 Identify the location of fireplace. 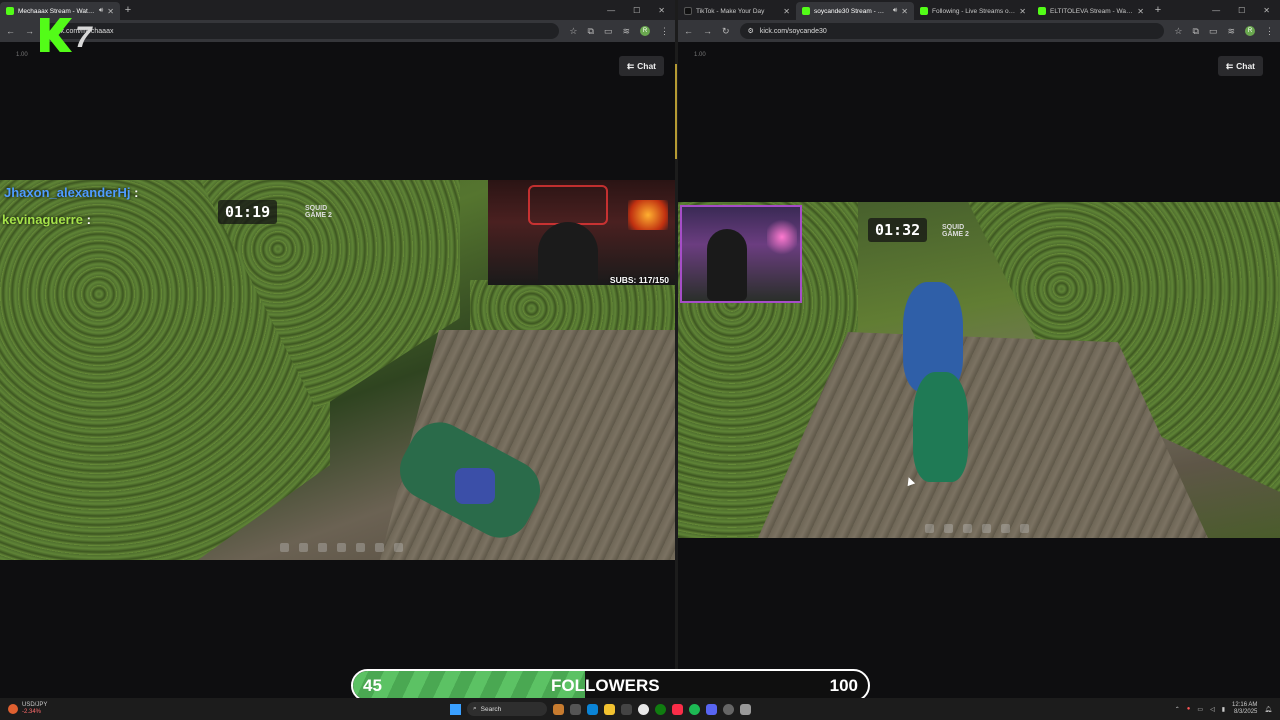
(648, 215).